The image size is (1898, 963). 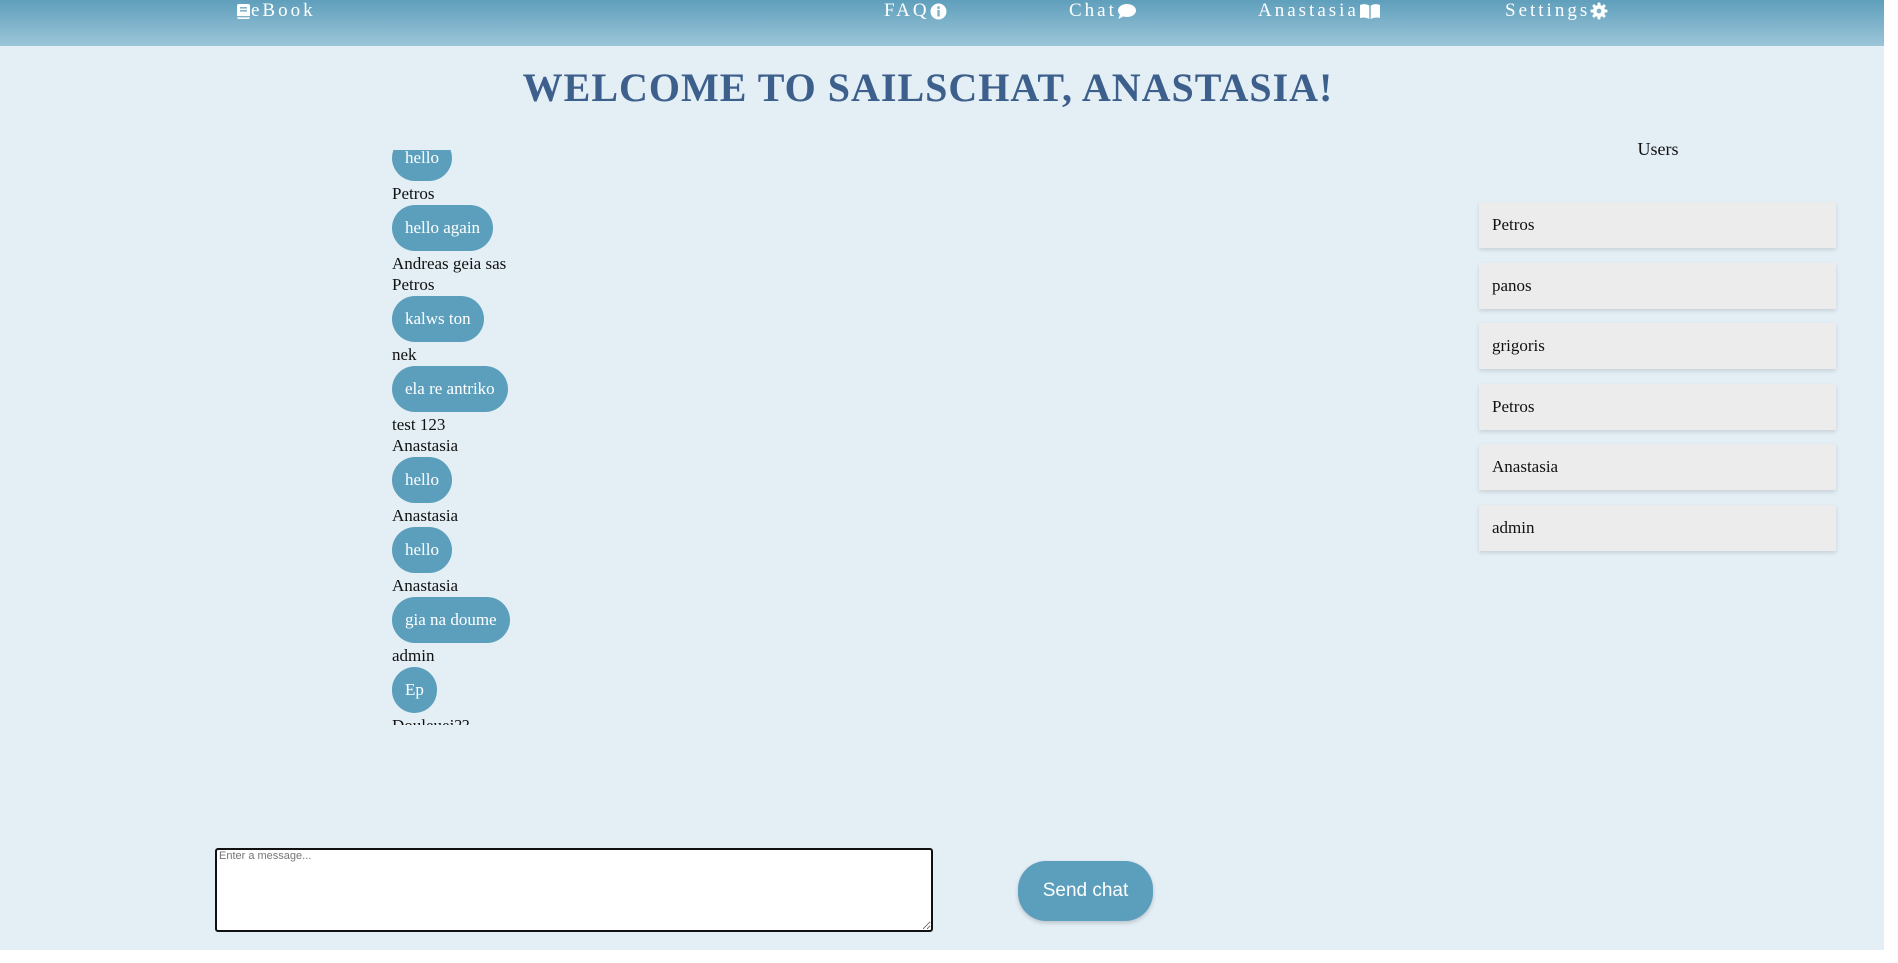 What do you see at coordinates (438, 319) in the screenshot?
I see `message-bubble: kalws ton` at bounding box center [438, 319].